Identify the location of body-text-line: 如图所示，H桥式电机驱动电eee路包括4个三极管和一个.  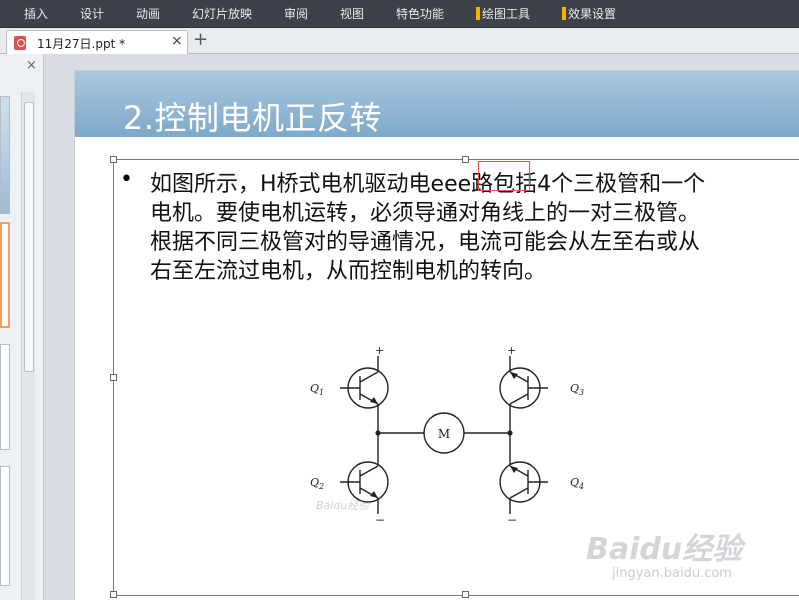
(427, 182).